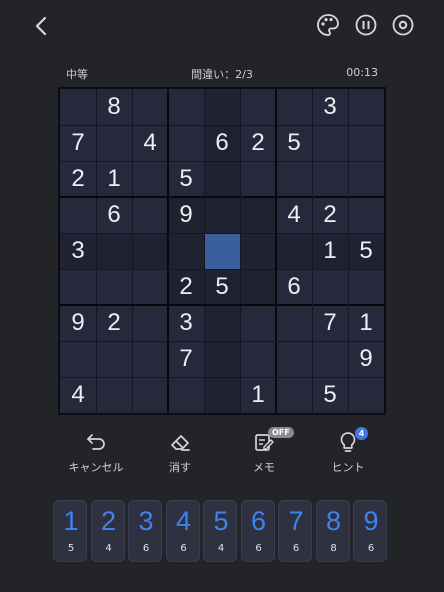  What do you see at coordinates (348, 452) in the screenshot?
I see `hint-button: 4 ヒント` at bounding box center [348, 452].